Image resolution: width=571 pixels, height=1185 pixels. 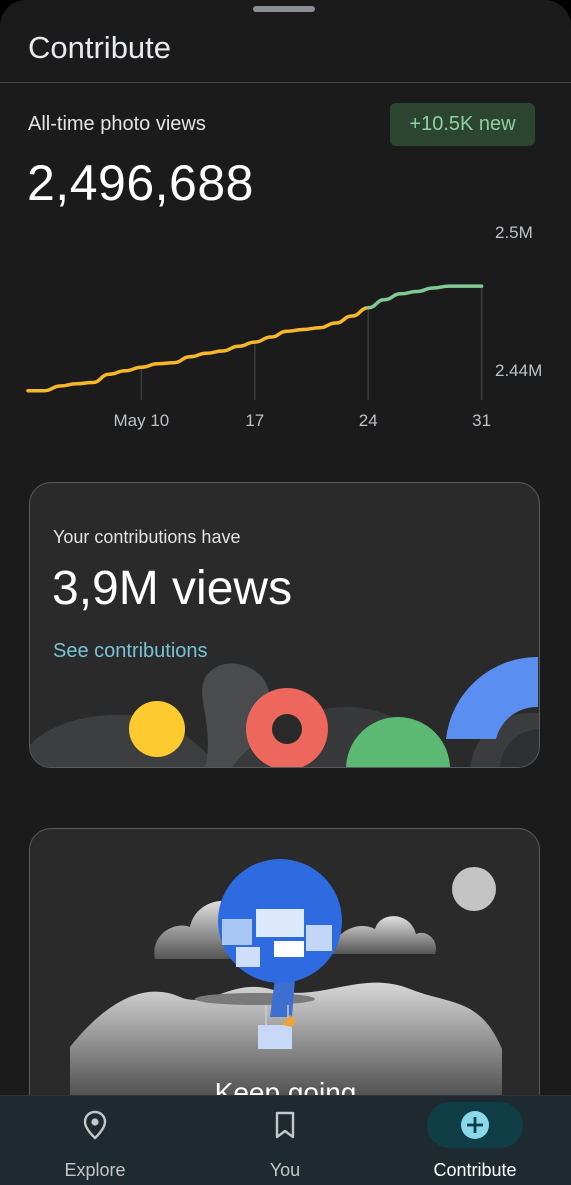 What do you see at coordinates (368, 420) in the screenshot?
I see `x-tick-label: 24` at bounding box center [368, 420].